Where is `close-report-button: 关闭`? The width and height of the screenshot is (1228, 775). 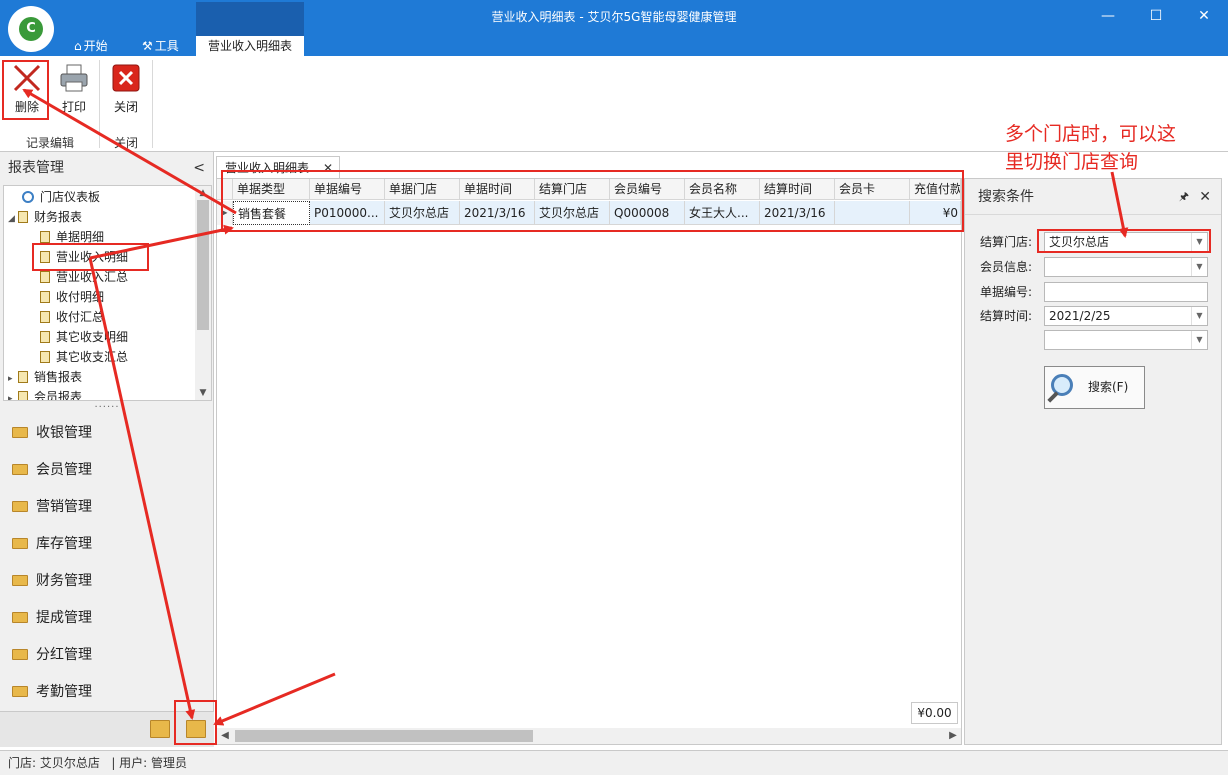 close-report-button: 关闭 is located at coordinates (126, 89).